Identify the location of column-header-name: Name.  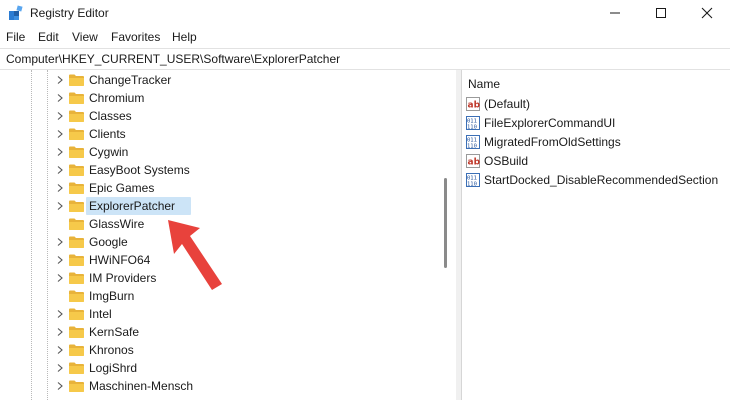
(484, 84).